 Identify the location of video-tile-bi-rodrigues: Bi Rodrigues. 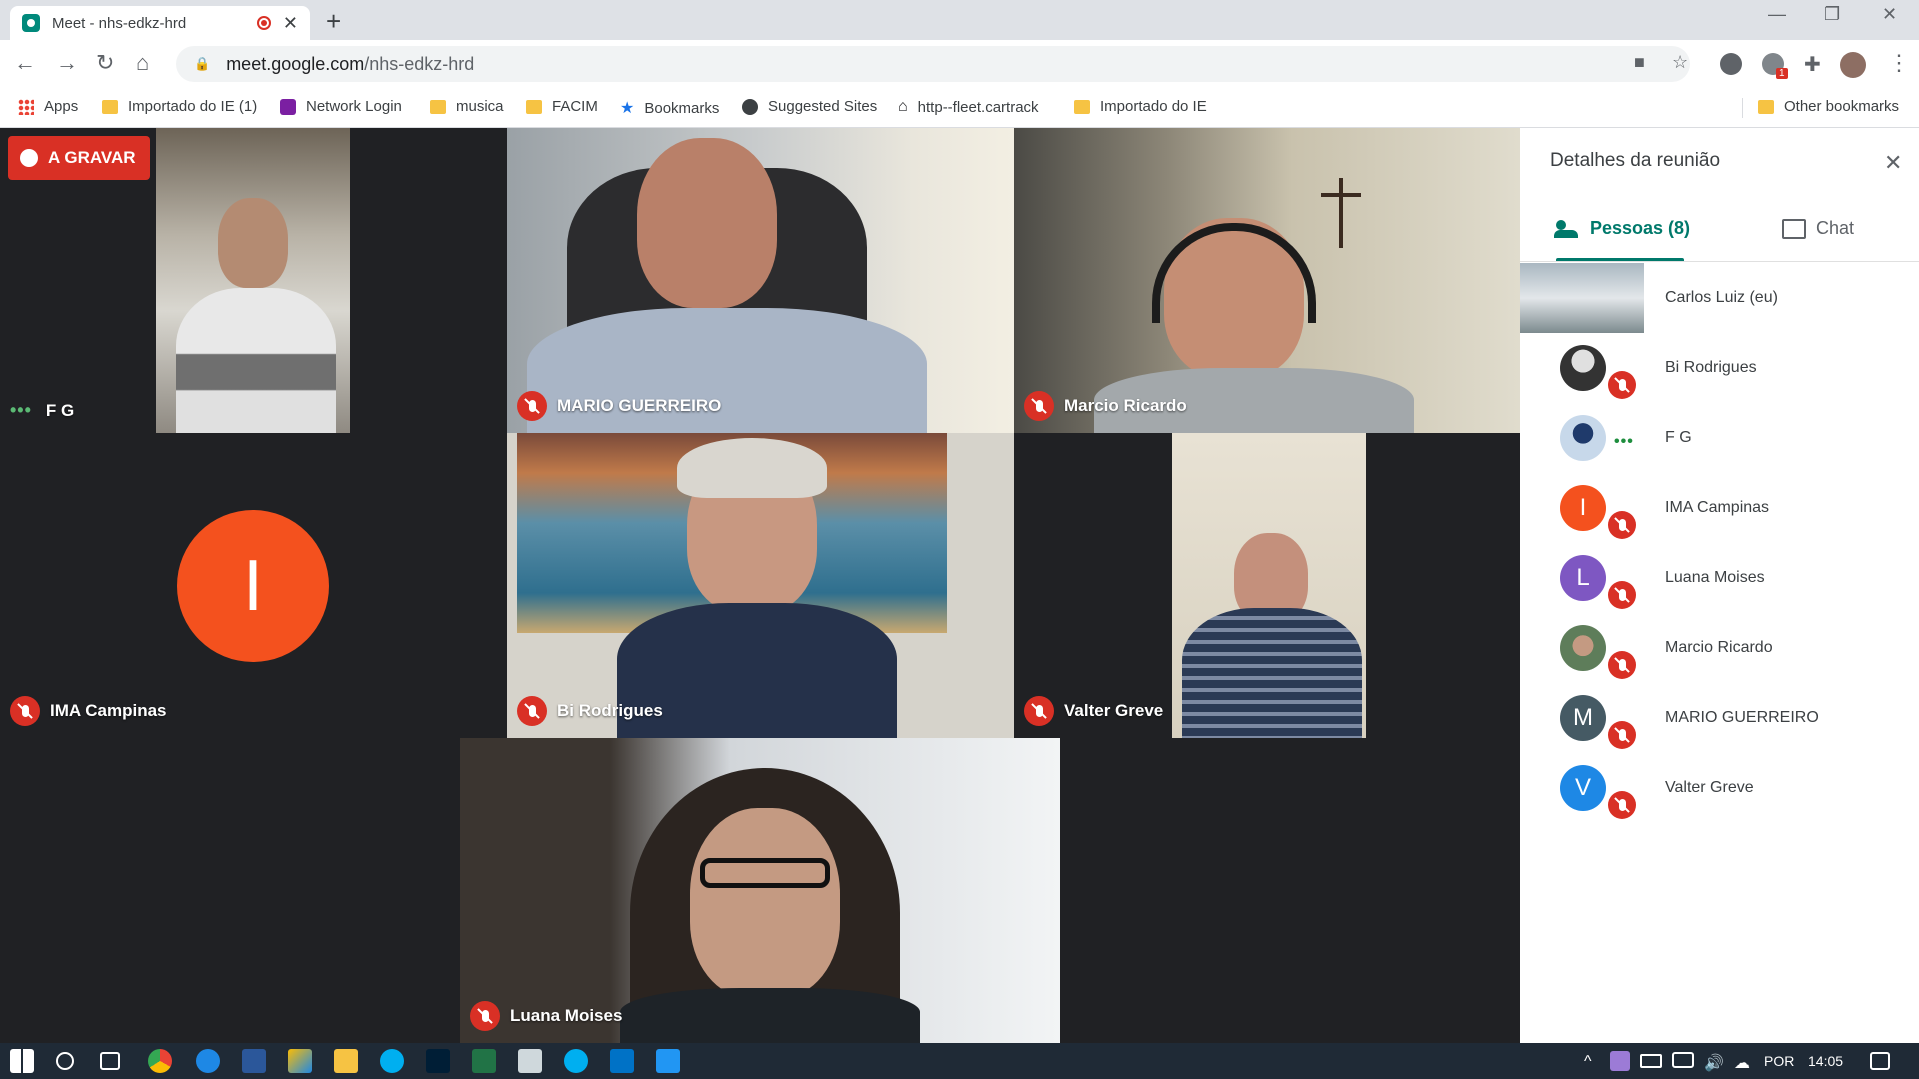
(760, 585).